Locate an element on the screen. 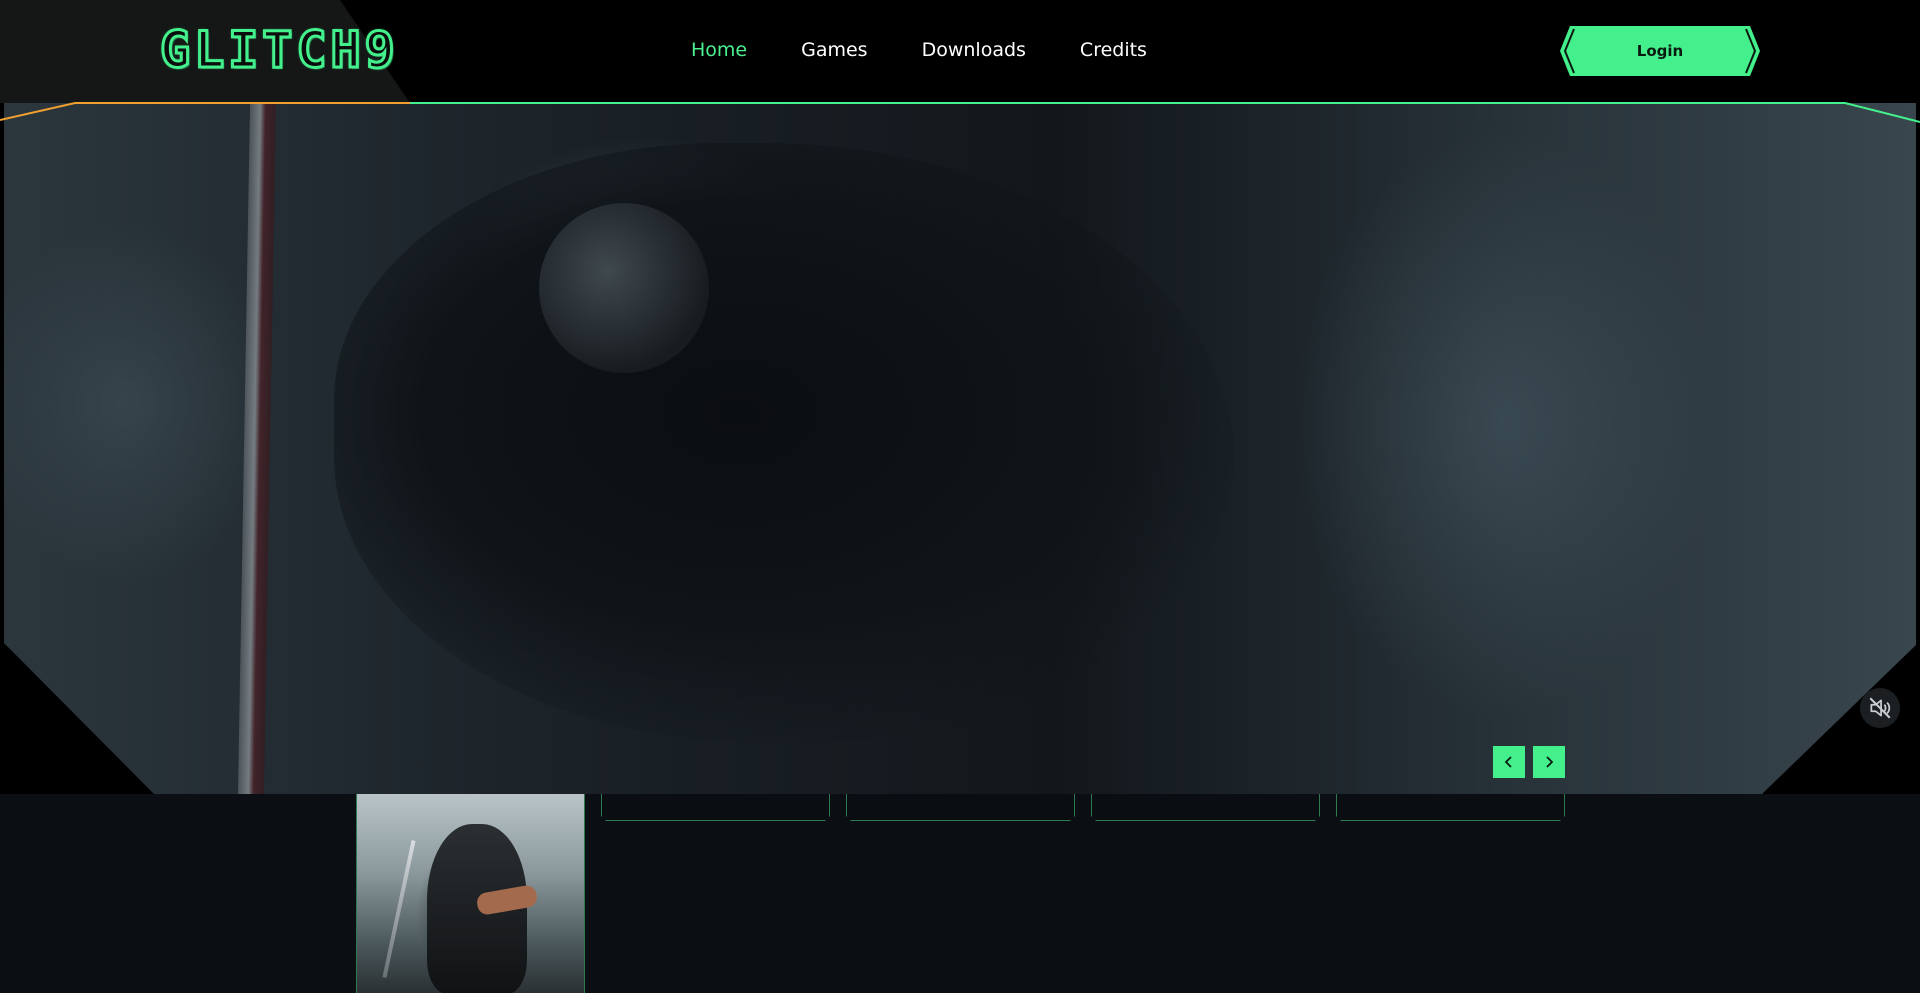  nav-games: Games is located at coordinates (834, 50).